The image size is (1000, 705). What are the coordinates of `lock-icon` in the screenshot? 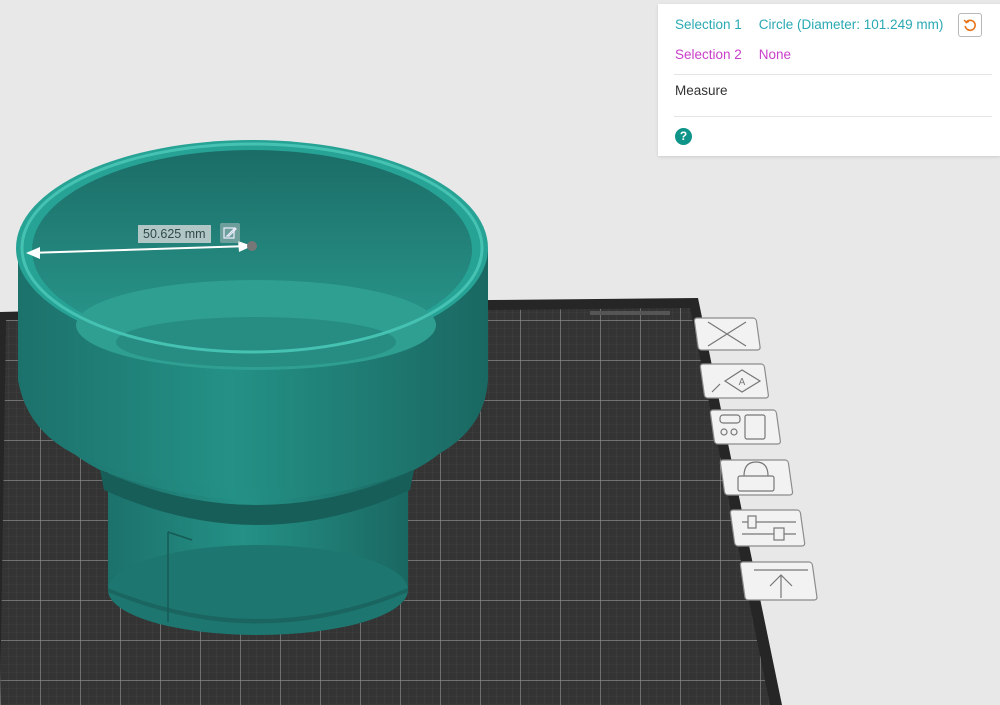 It's located at (756, 477).